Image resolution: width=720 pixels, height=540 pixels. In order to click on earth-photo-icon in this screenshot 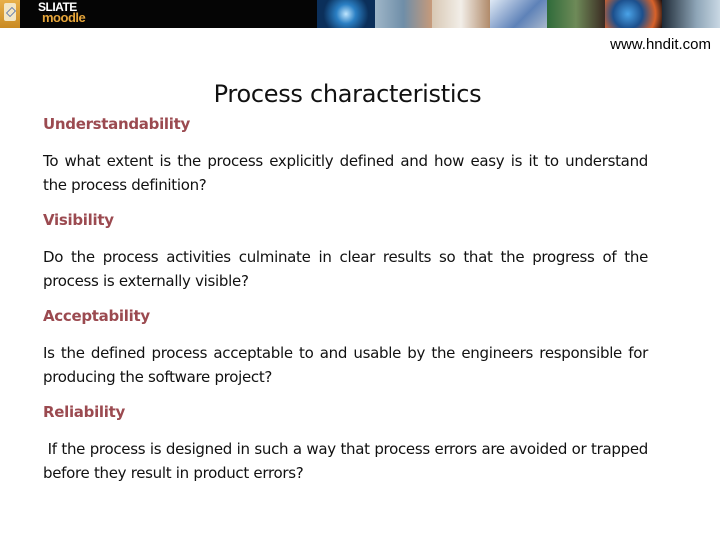, I will do `click(633, 14)`.